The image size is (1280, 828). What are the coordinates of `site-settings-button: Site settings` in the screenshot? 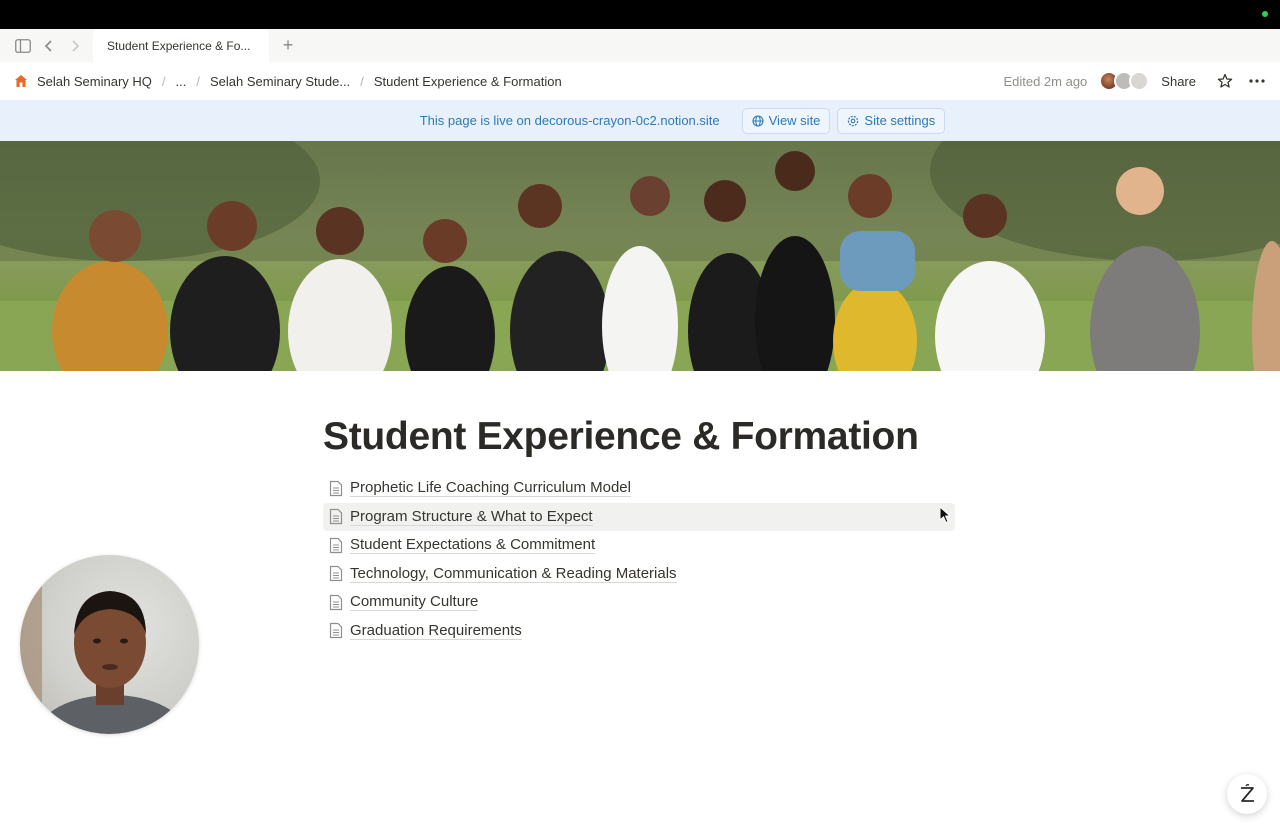 It's located at (891, 120).